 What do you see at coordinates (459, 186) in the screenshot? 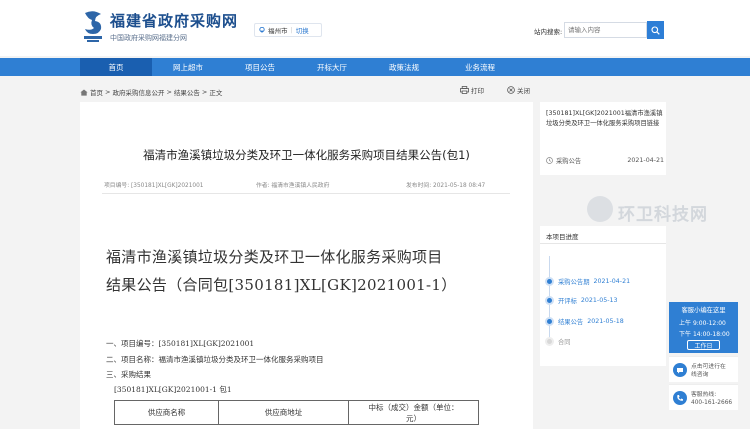
I see `meta-date-value: 2021-05-18 08:47` at bounding box center [459, 186].